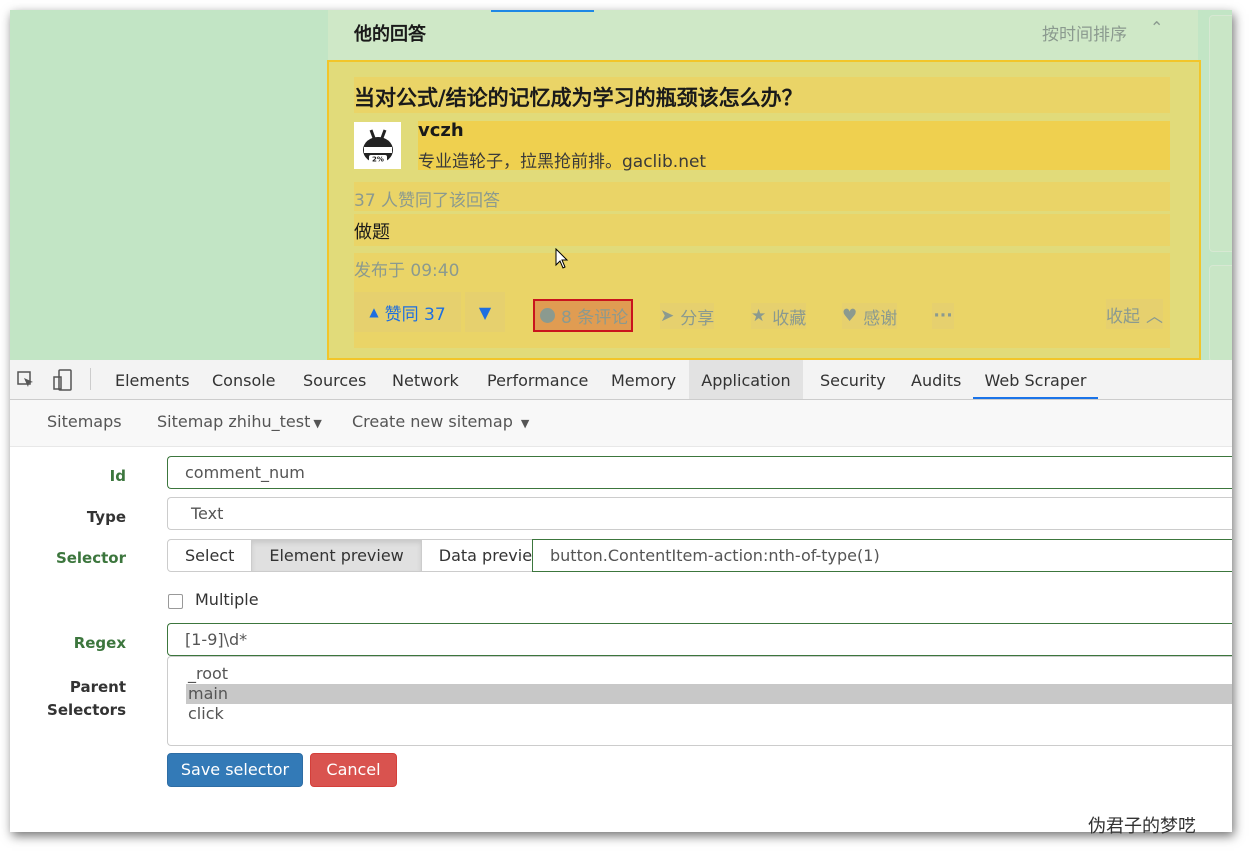  Describe the element at coordinates (762, 230) in the screenshot. I see `highlight-band` at that location.